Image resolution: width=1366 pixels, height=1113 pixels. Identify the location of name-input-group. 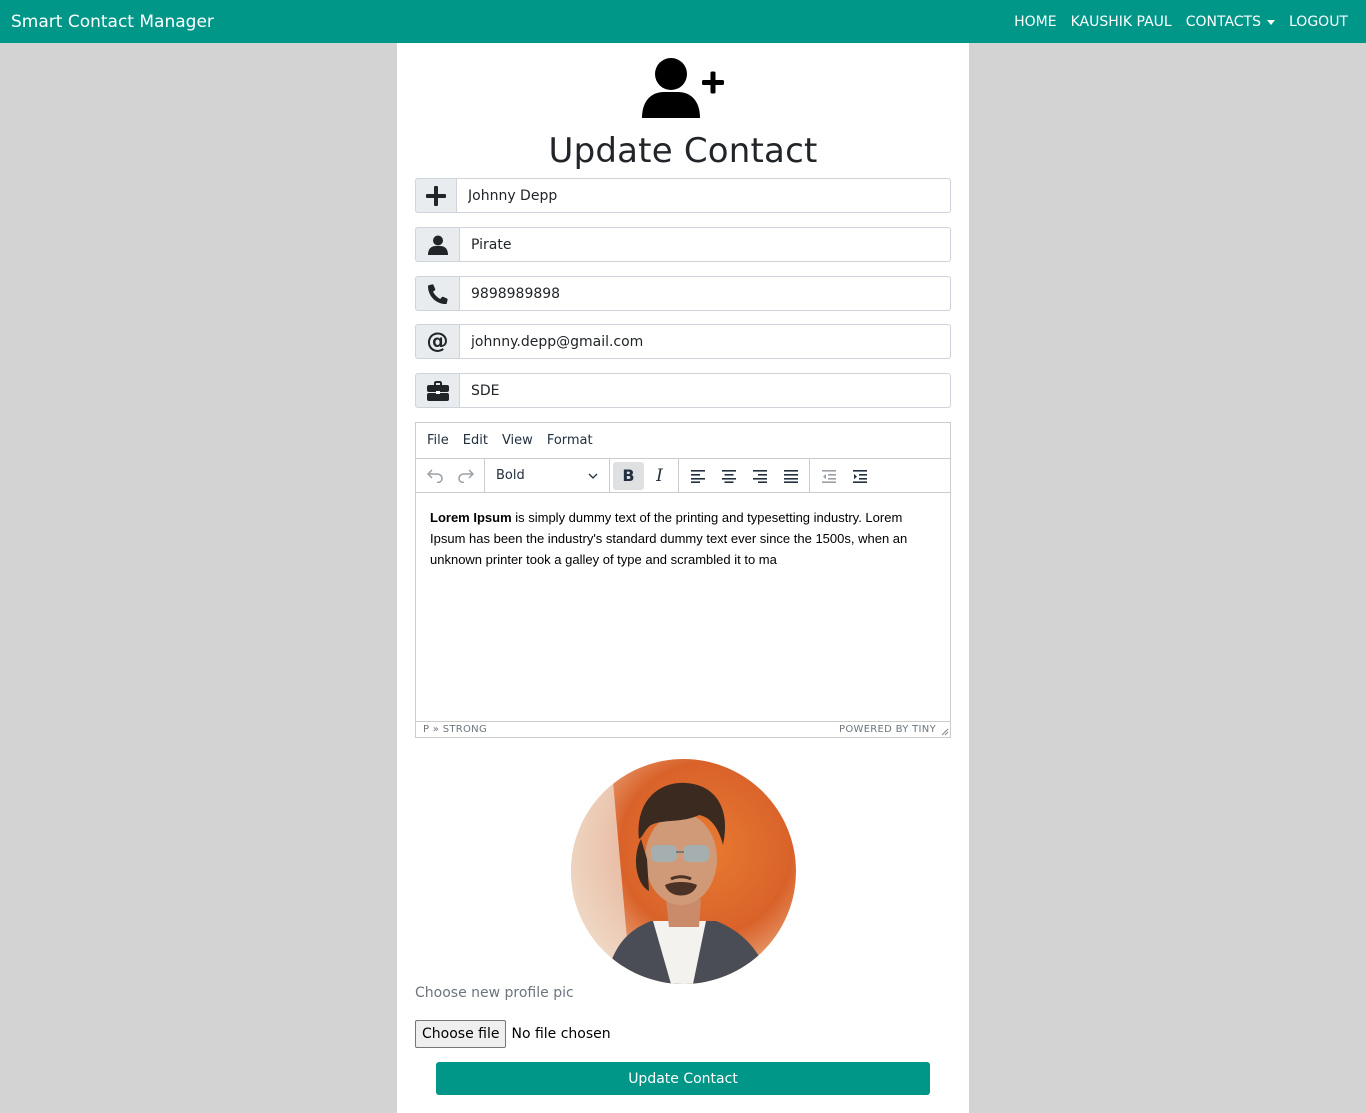
(683, 195).